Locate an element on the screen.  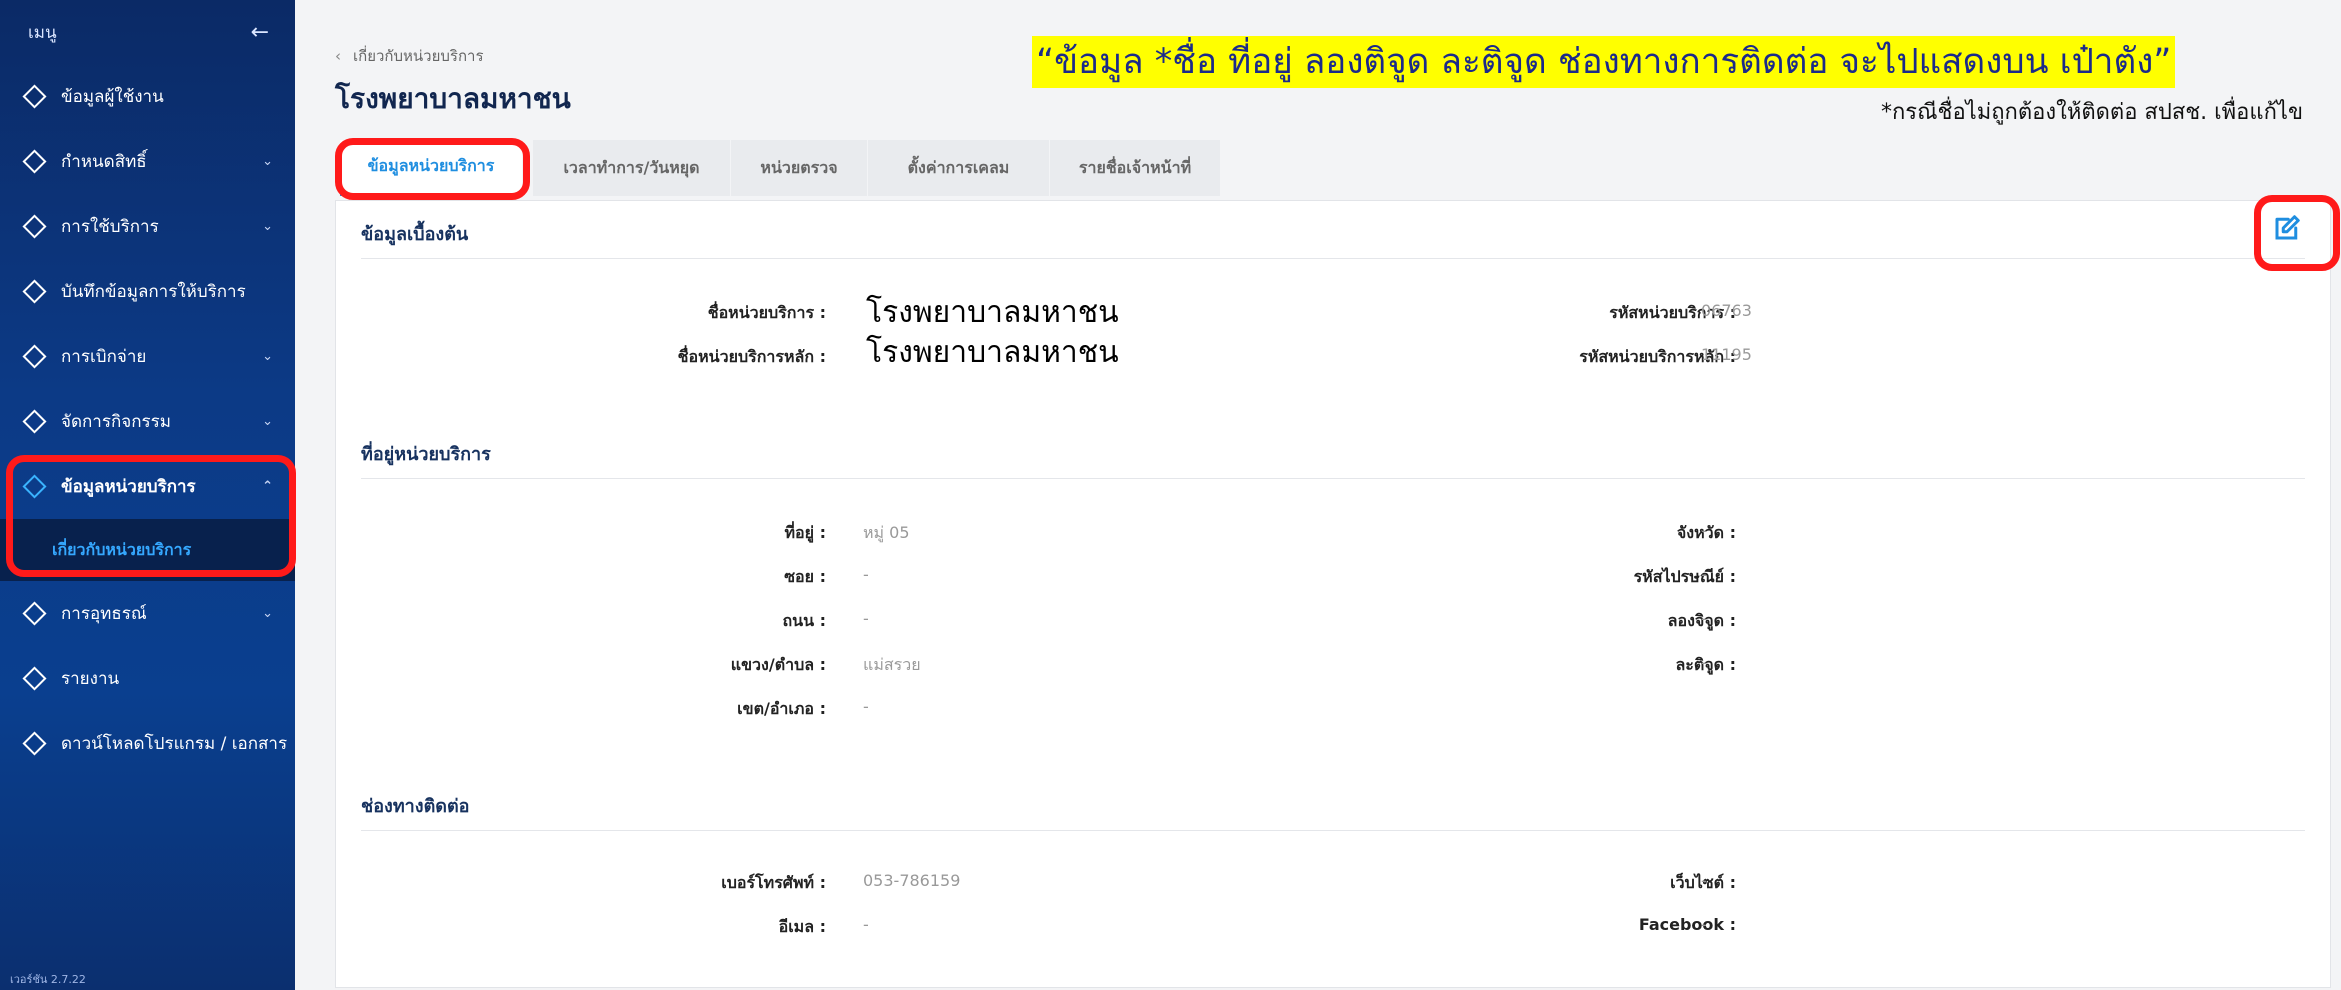
label-postcode: รหัสไปรษณีย์ : is located at coordinates (1684, 576).